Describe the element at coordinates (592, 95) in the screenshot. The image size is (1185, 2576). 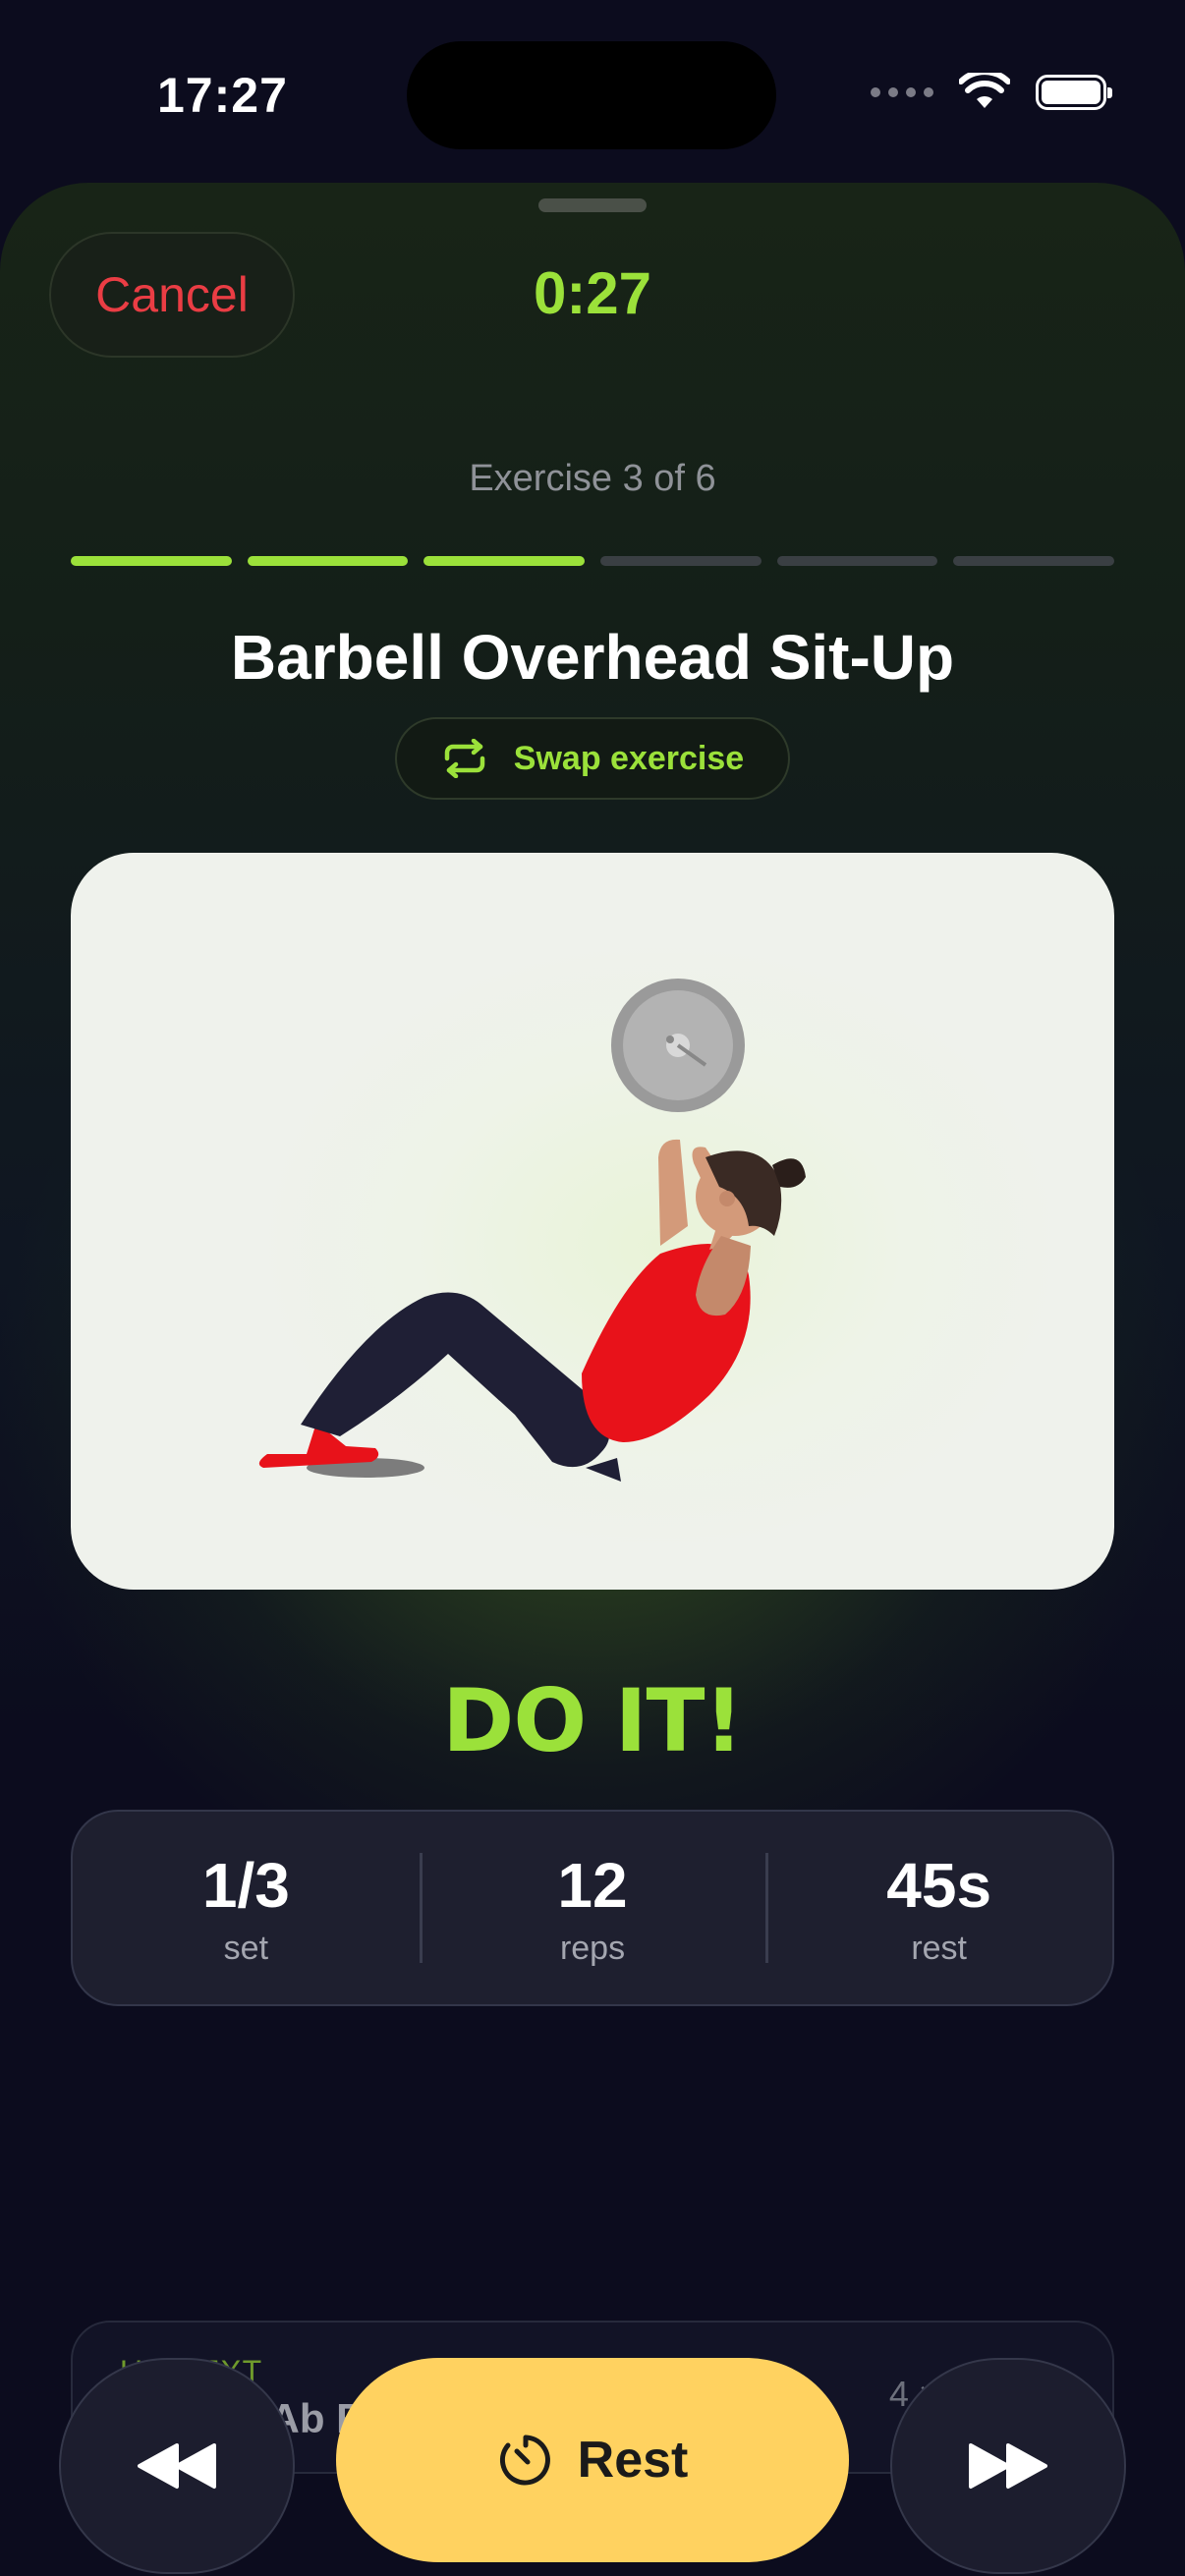
I see `dynamic-island` at that location.